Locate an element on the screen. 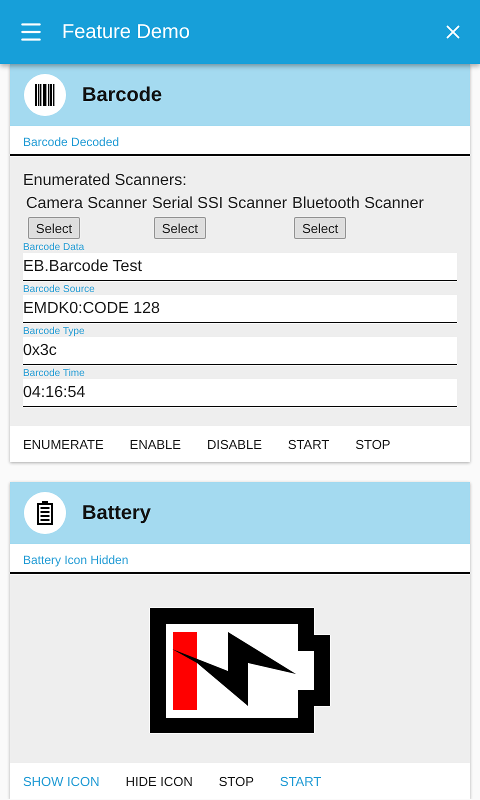  scanner-name: Camera Scanner is located at coordinates (86, 204).